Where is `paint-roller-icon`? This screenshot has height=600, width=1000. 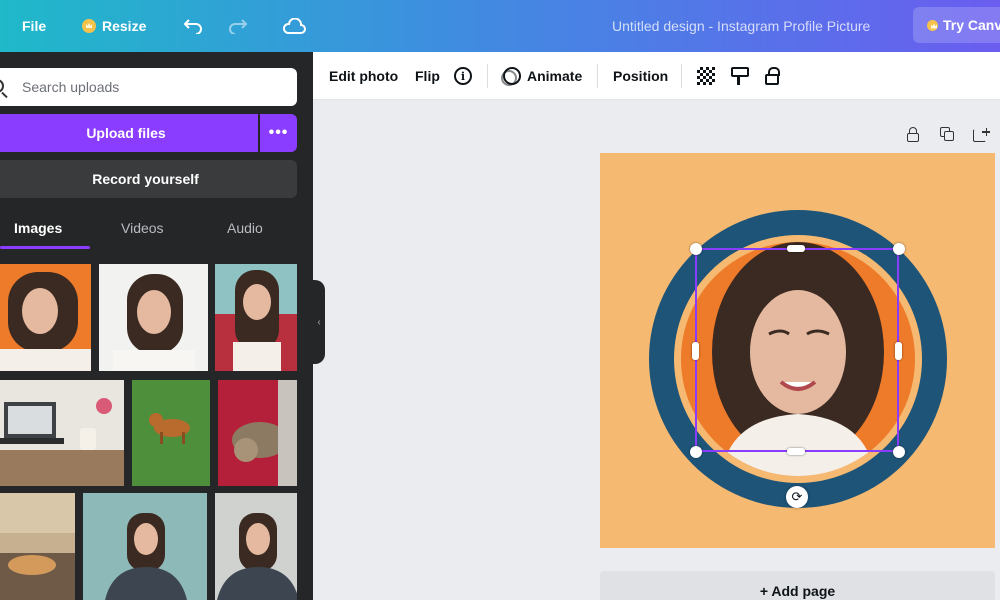 paint-roller-icon is located at coordinates (740, 76).